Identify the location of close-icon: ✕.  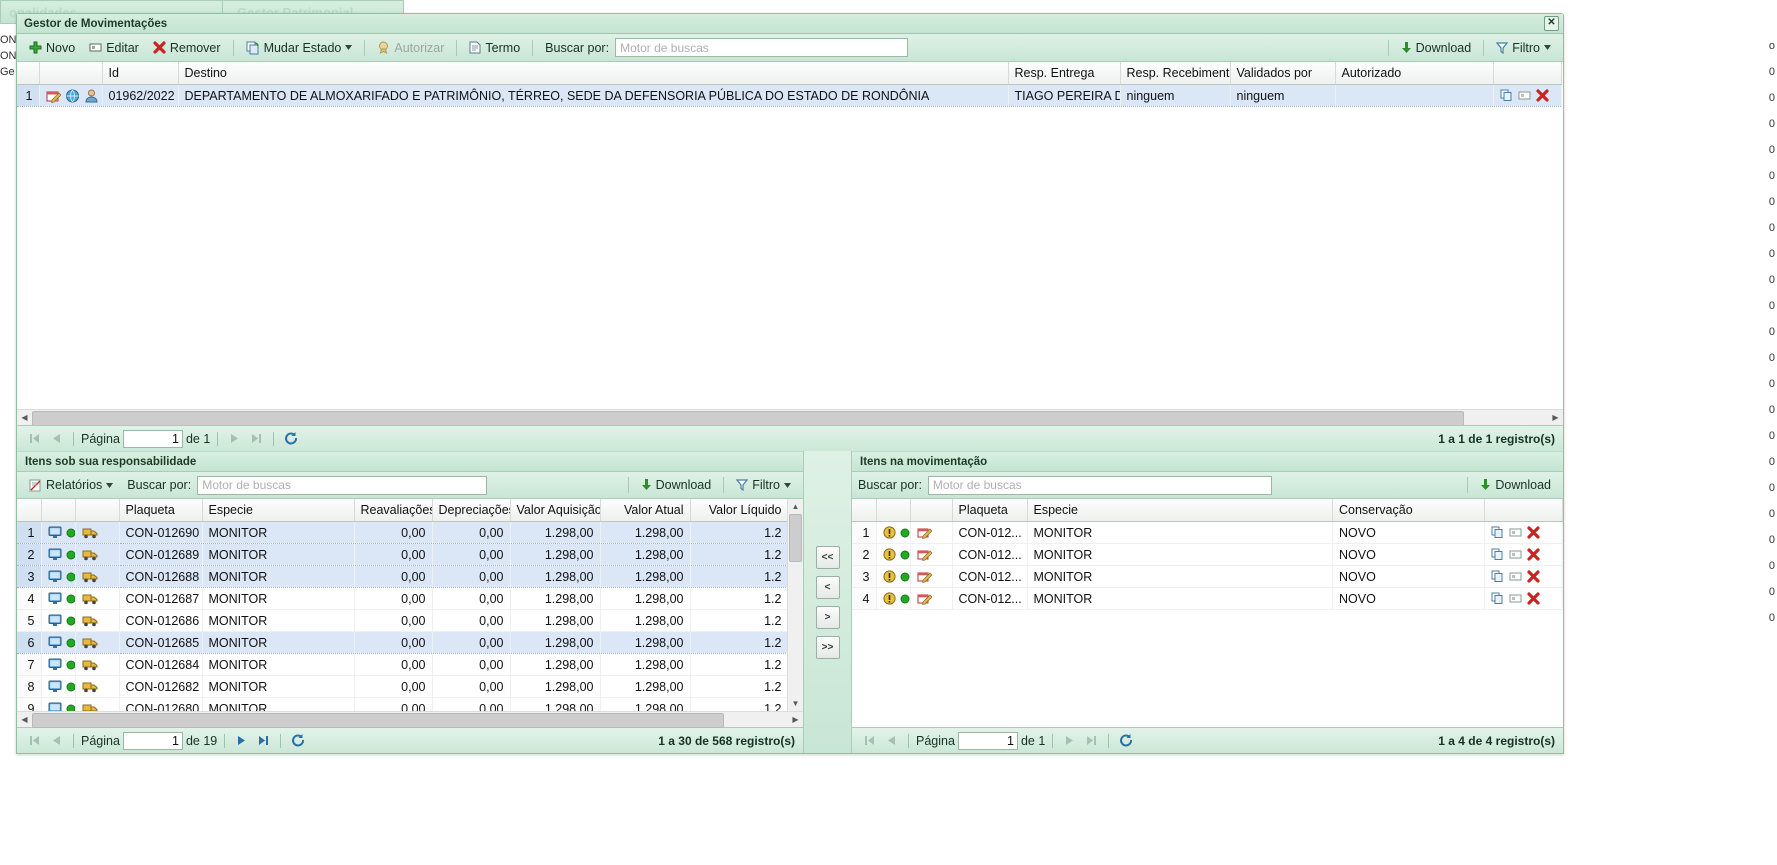
(1551, 23).